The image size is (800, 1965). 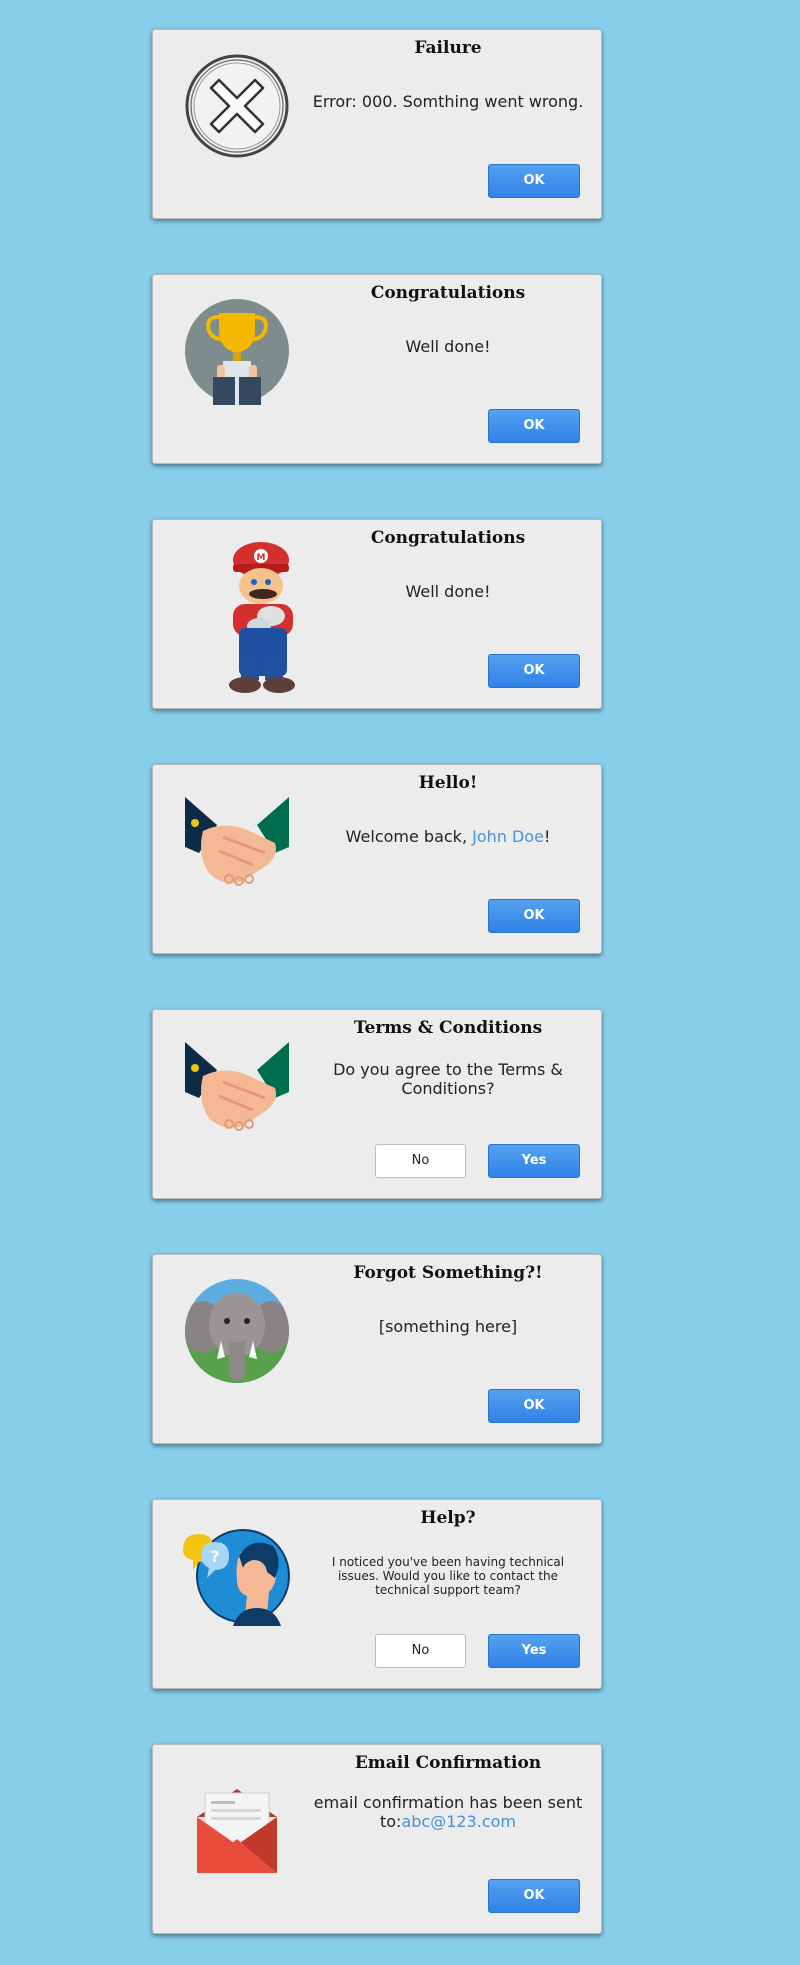 I want to click on envelope-icon, so click(x=237, y=1827).